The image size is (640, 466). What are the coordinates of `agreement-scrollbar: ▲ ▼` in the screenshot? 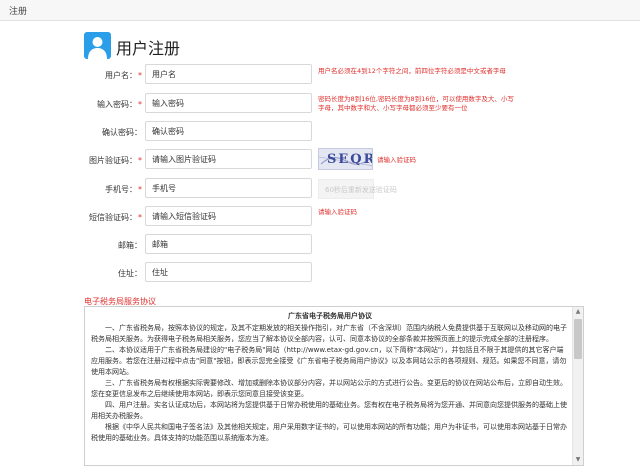 It's located at (577, 386).